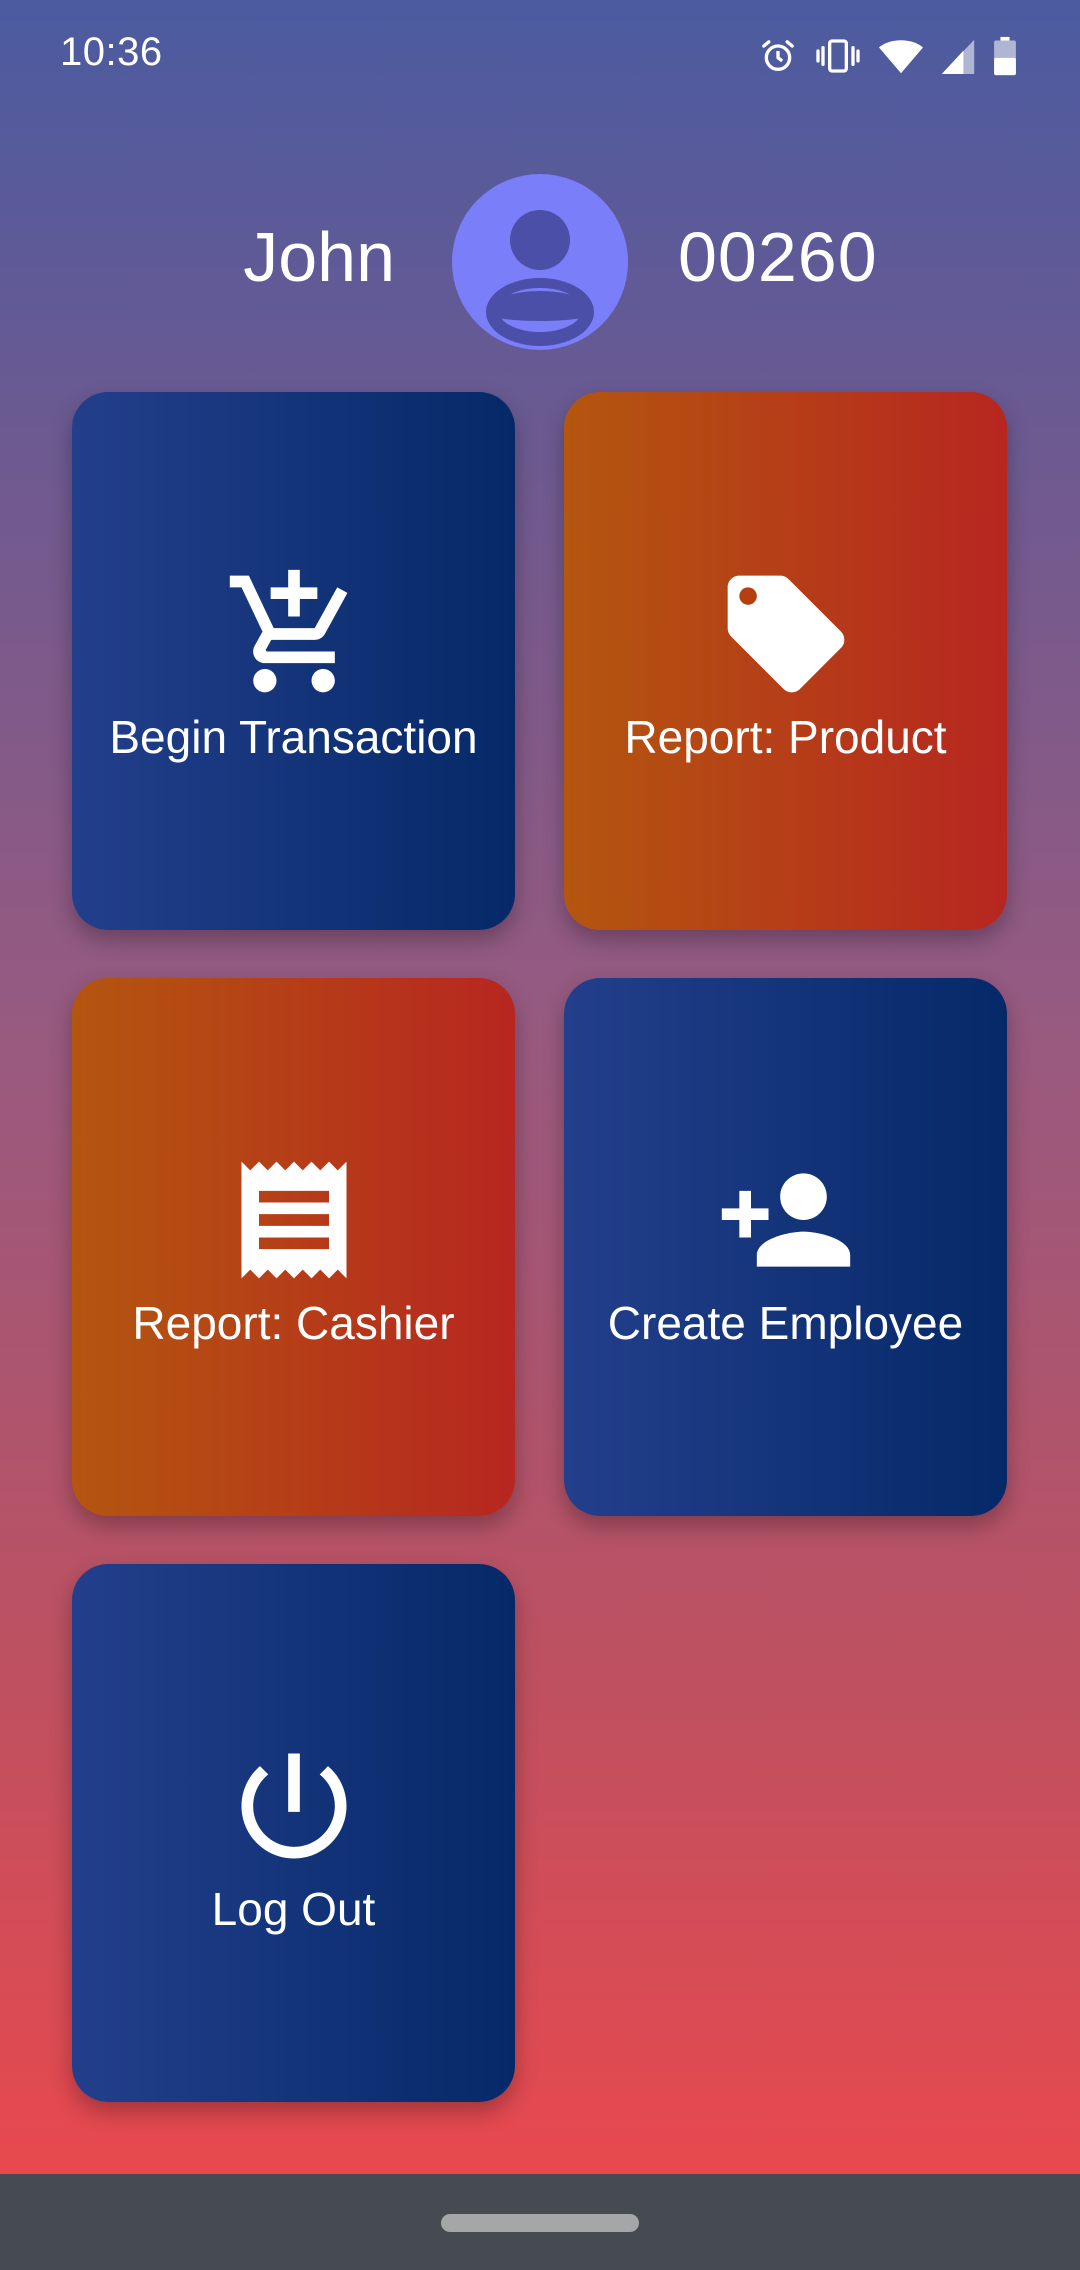 The image size is (1080, 2270). I want to click on create-employee-button: Create Employee, so click(785, 1247).